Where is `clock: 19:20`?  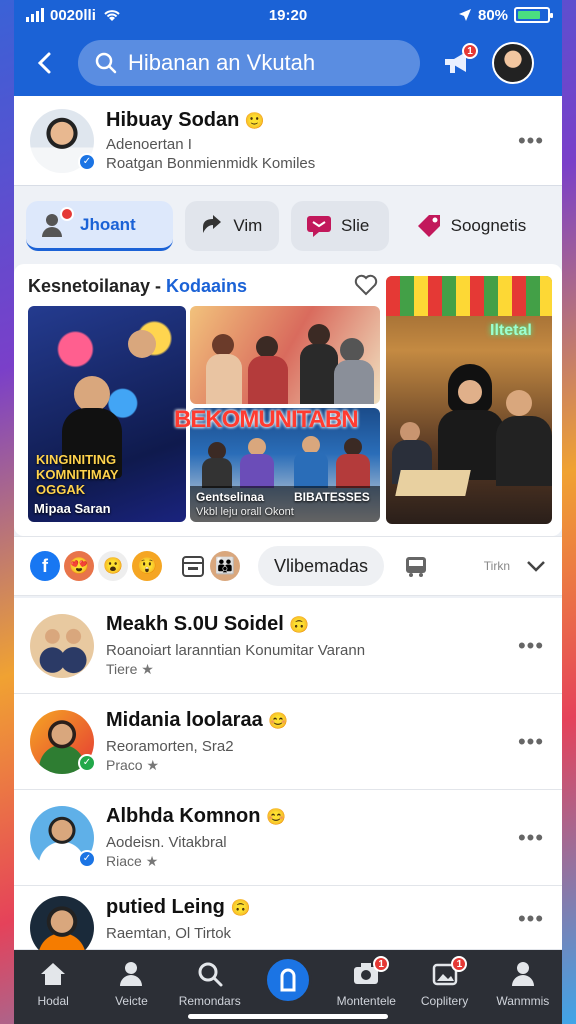 clock: 19:20 is located at coordinates (288, 15).